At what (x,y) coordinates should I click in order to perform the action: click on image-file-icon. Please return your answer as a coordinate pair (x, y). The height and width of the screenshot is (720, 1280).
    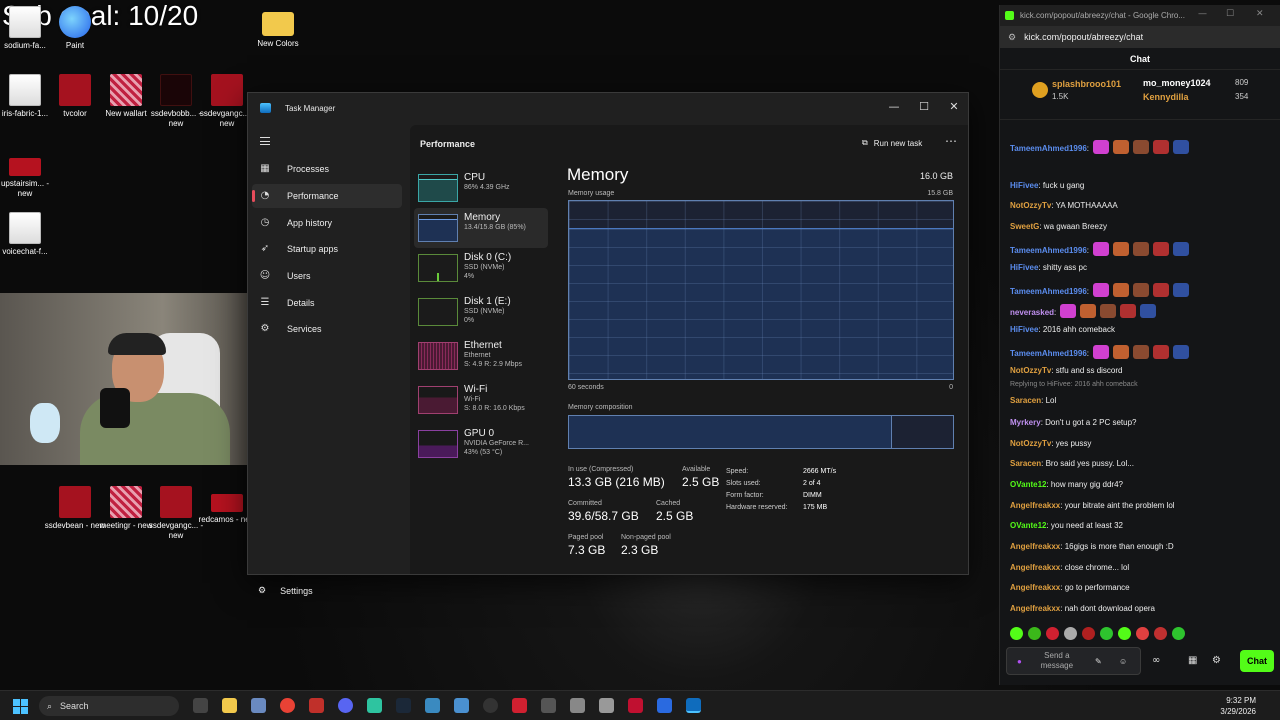
    Looking at the image, I should click on (176, 502).